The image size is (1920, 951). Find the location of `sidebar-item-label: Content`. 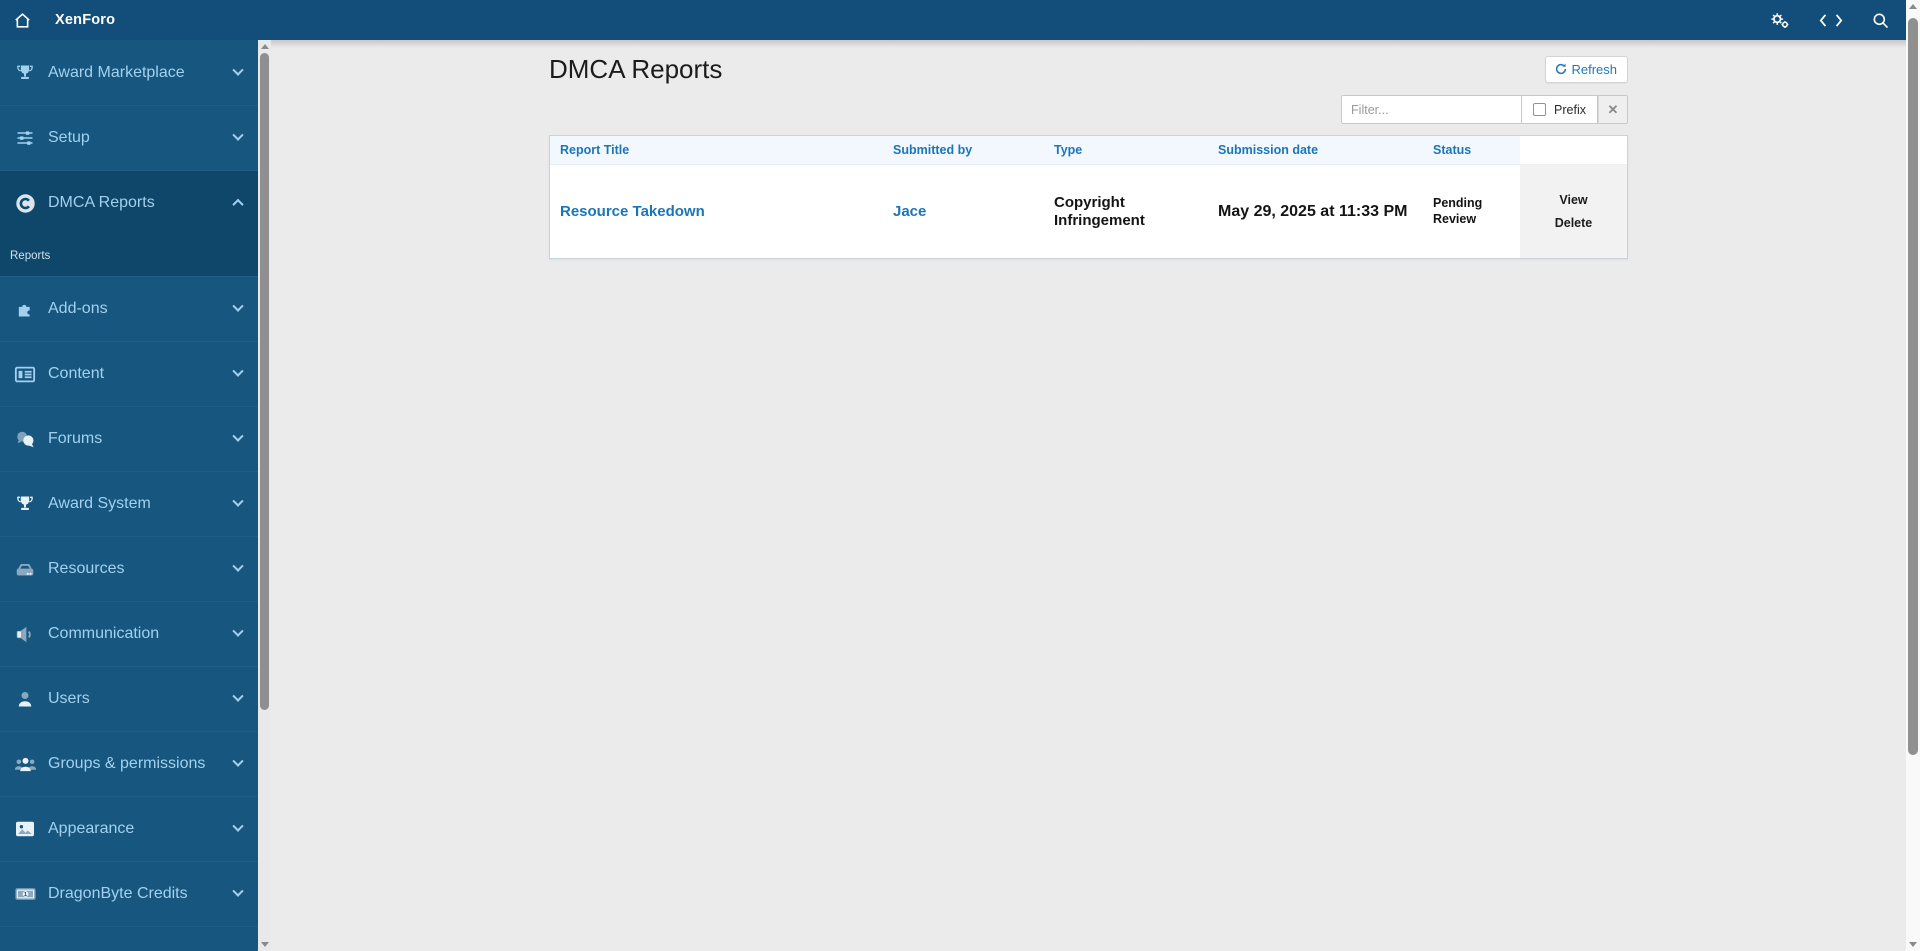

sidebar-item-label: Content is located at coordinates (76, 373).